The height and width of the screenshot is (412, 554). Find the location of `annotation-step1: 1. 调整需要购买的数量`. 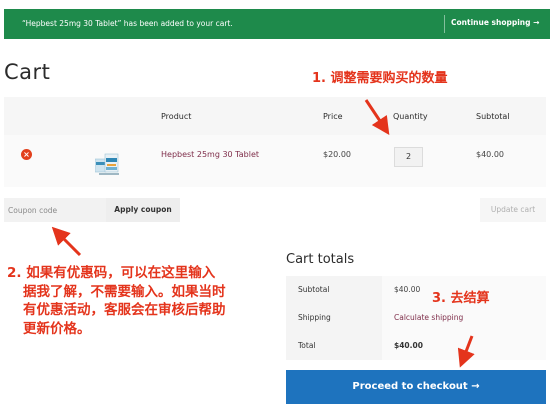

annotation-step1: 1. 调整需要购买的数量 is located at coordinates (380, 78).